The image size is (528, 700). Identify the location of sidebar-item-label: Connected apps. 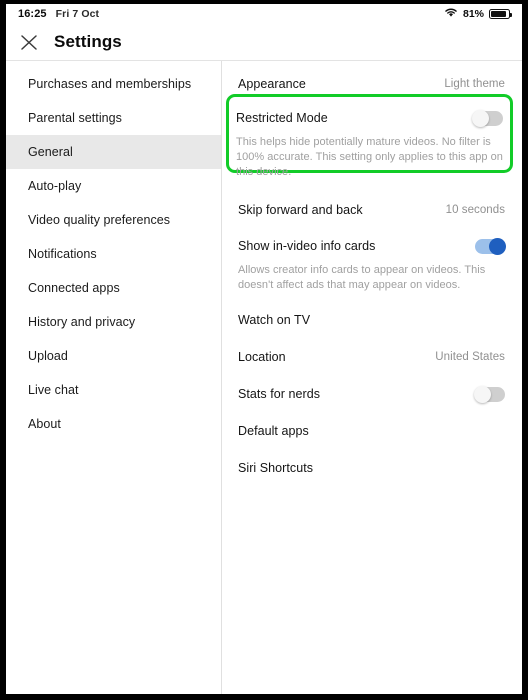
(74, 288).